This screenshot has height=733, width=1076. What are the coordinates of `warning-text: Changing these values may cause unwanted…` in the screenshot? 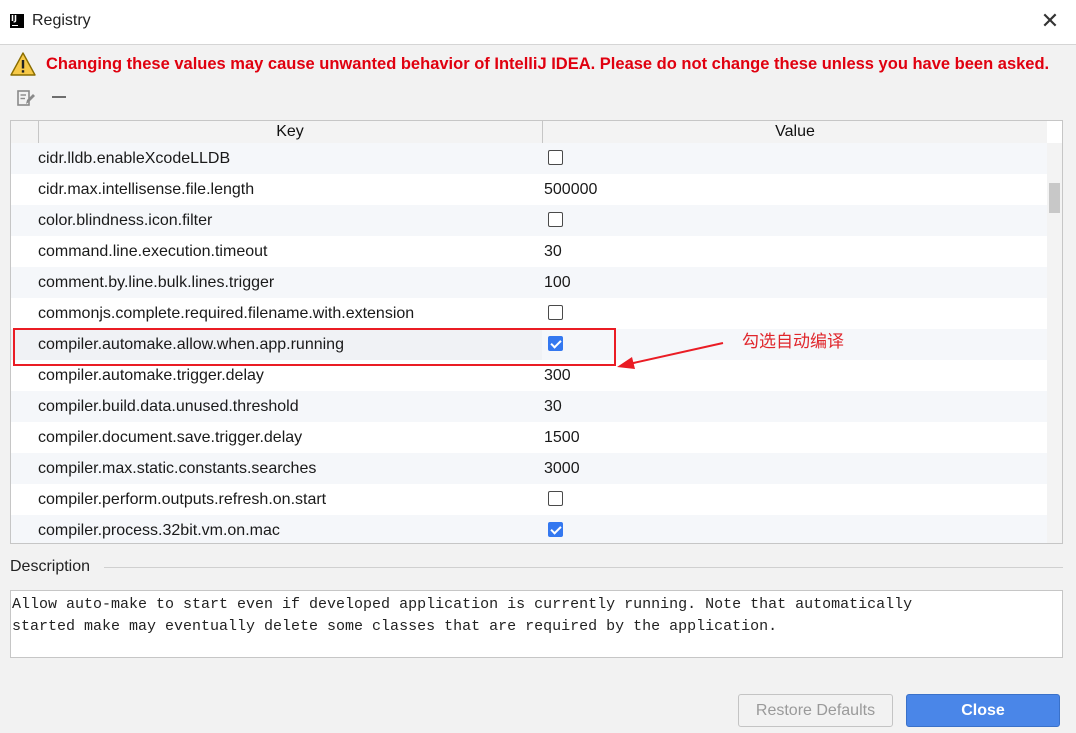 It's located at (548, 64).